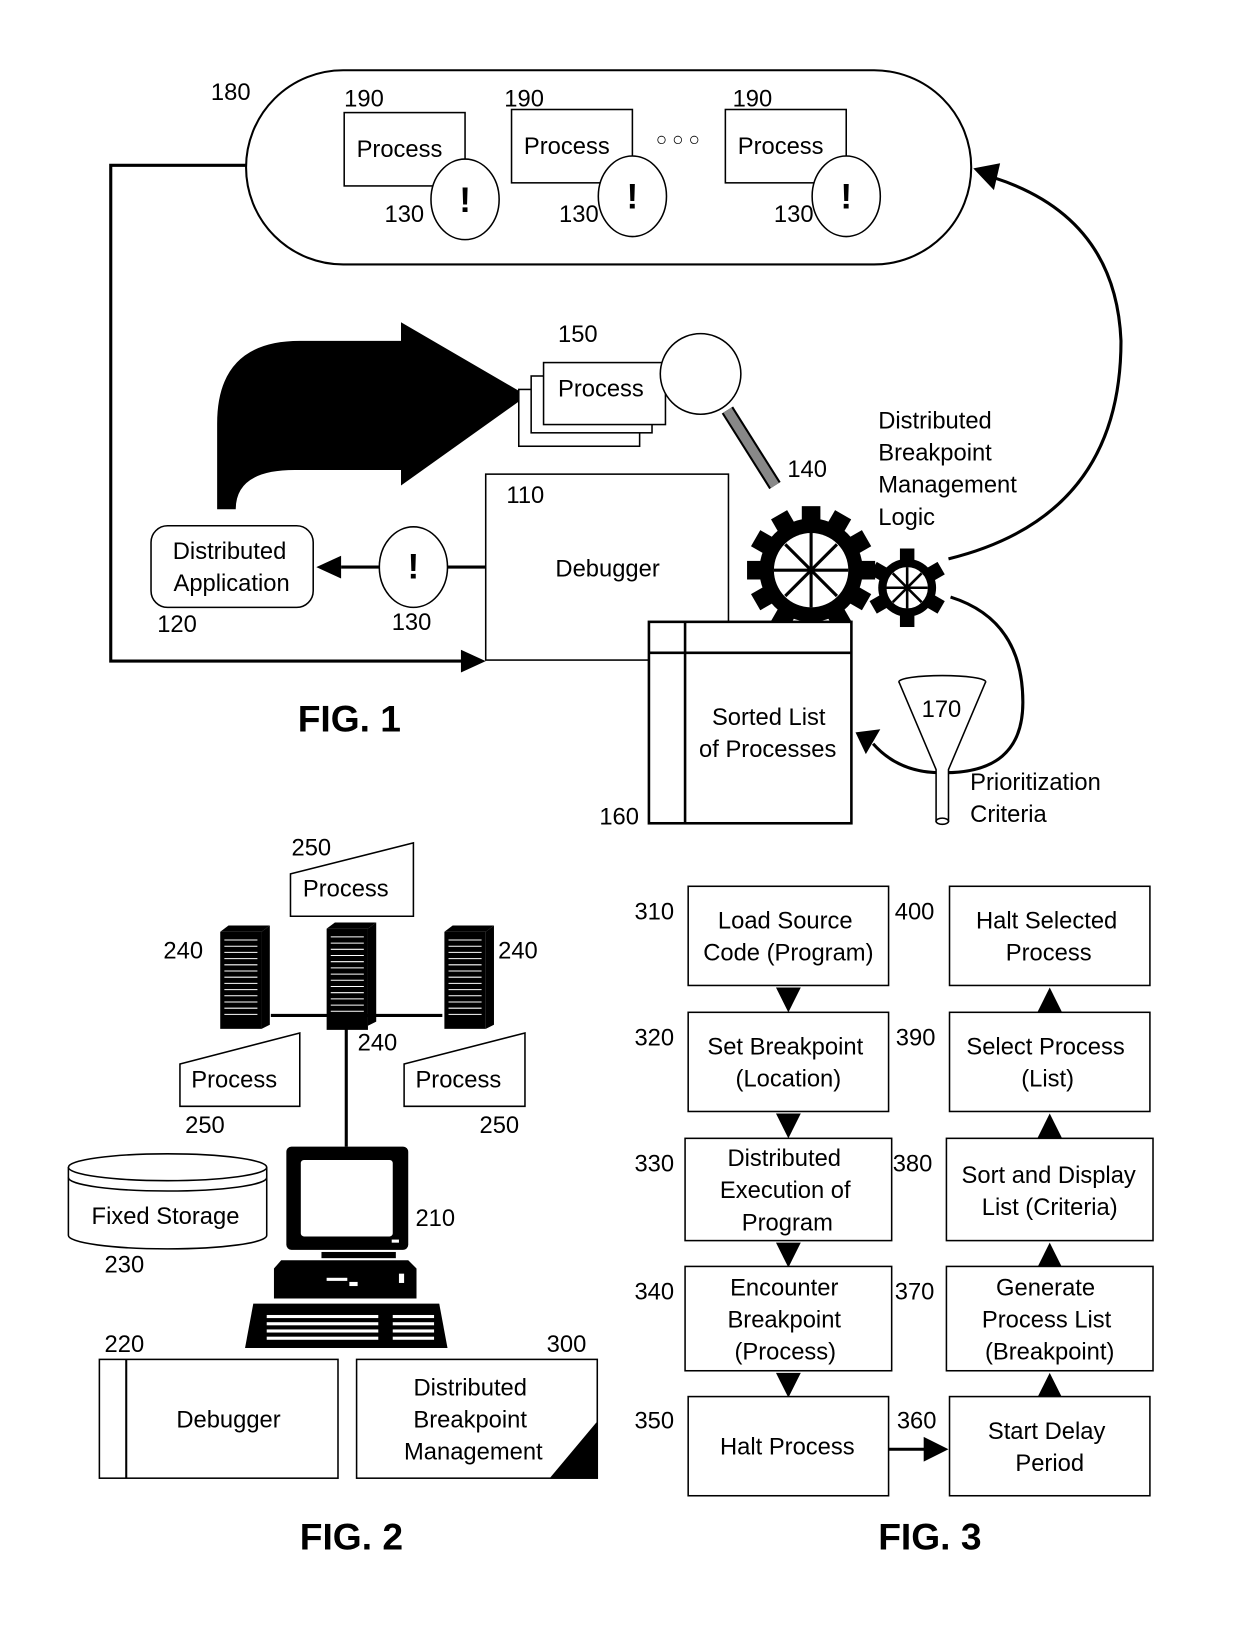  I want to click on step-330: 330 Distributed Execution of Program, so click(763, 1189).